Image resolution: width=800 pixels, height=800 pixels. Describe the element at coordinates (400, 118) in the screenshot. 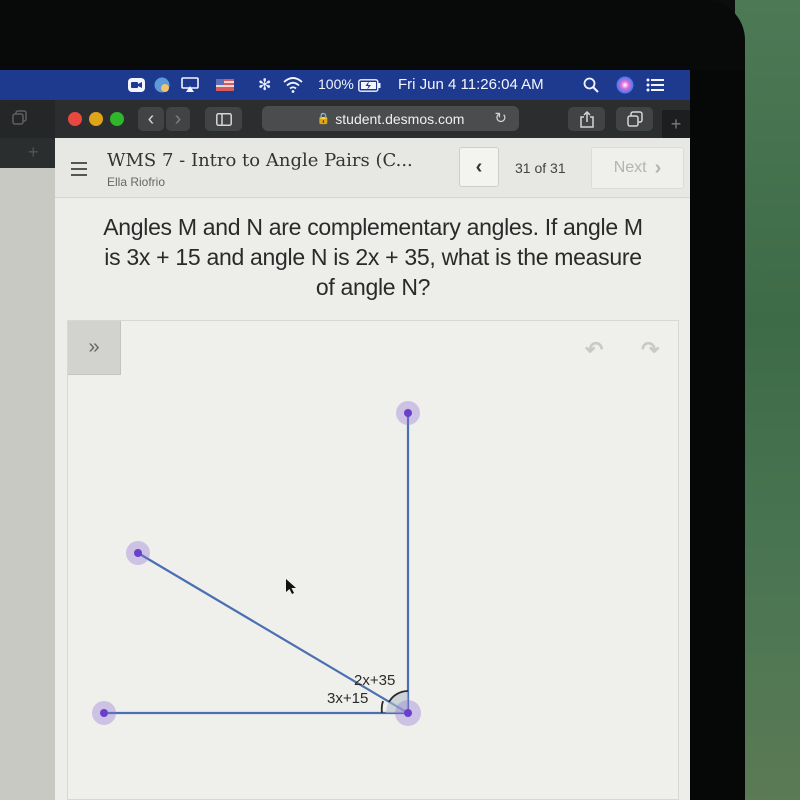

I see `address-bar-url: student.desmos.com` at that location.